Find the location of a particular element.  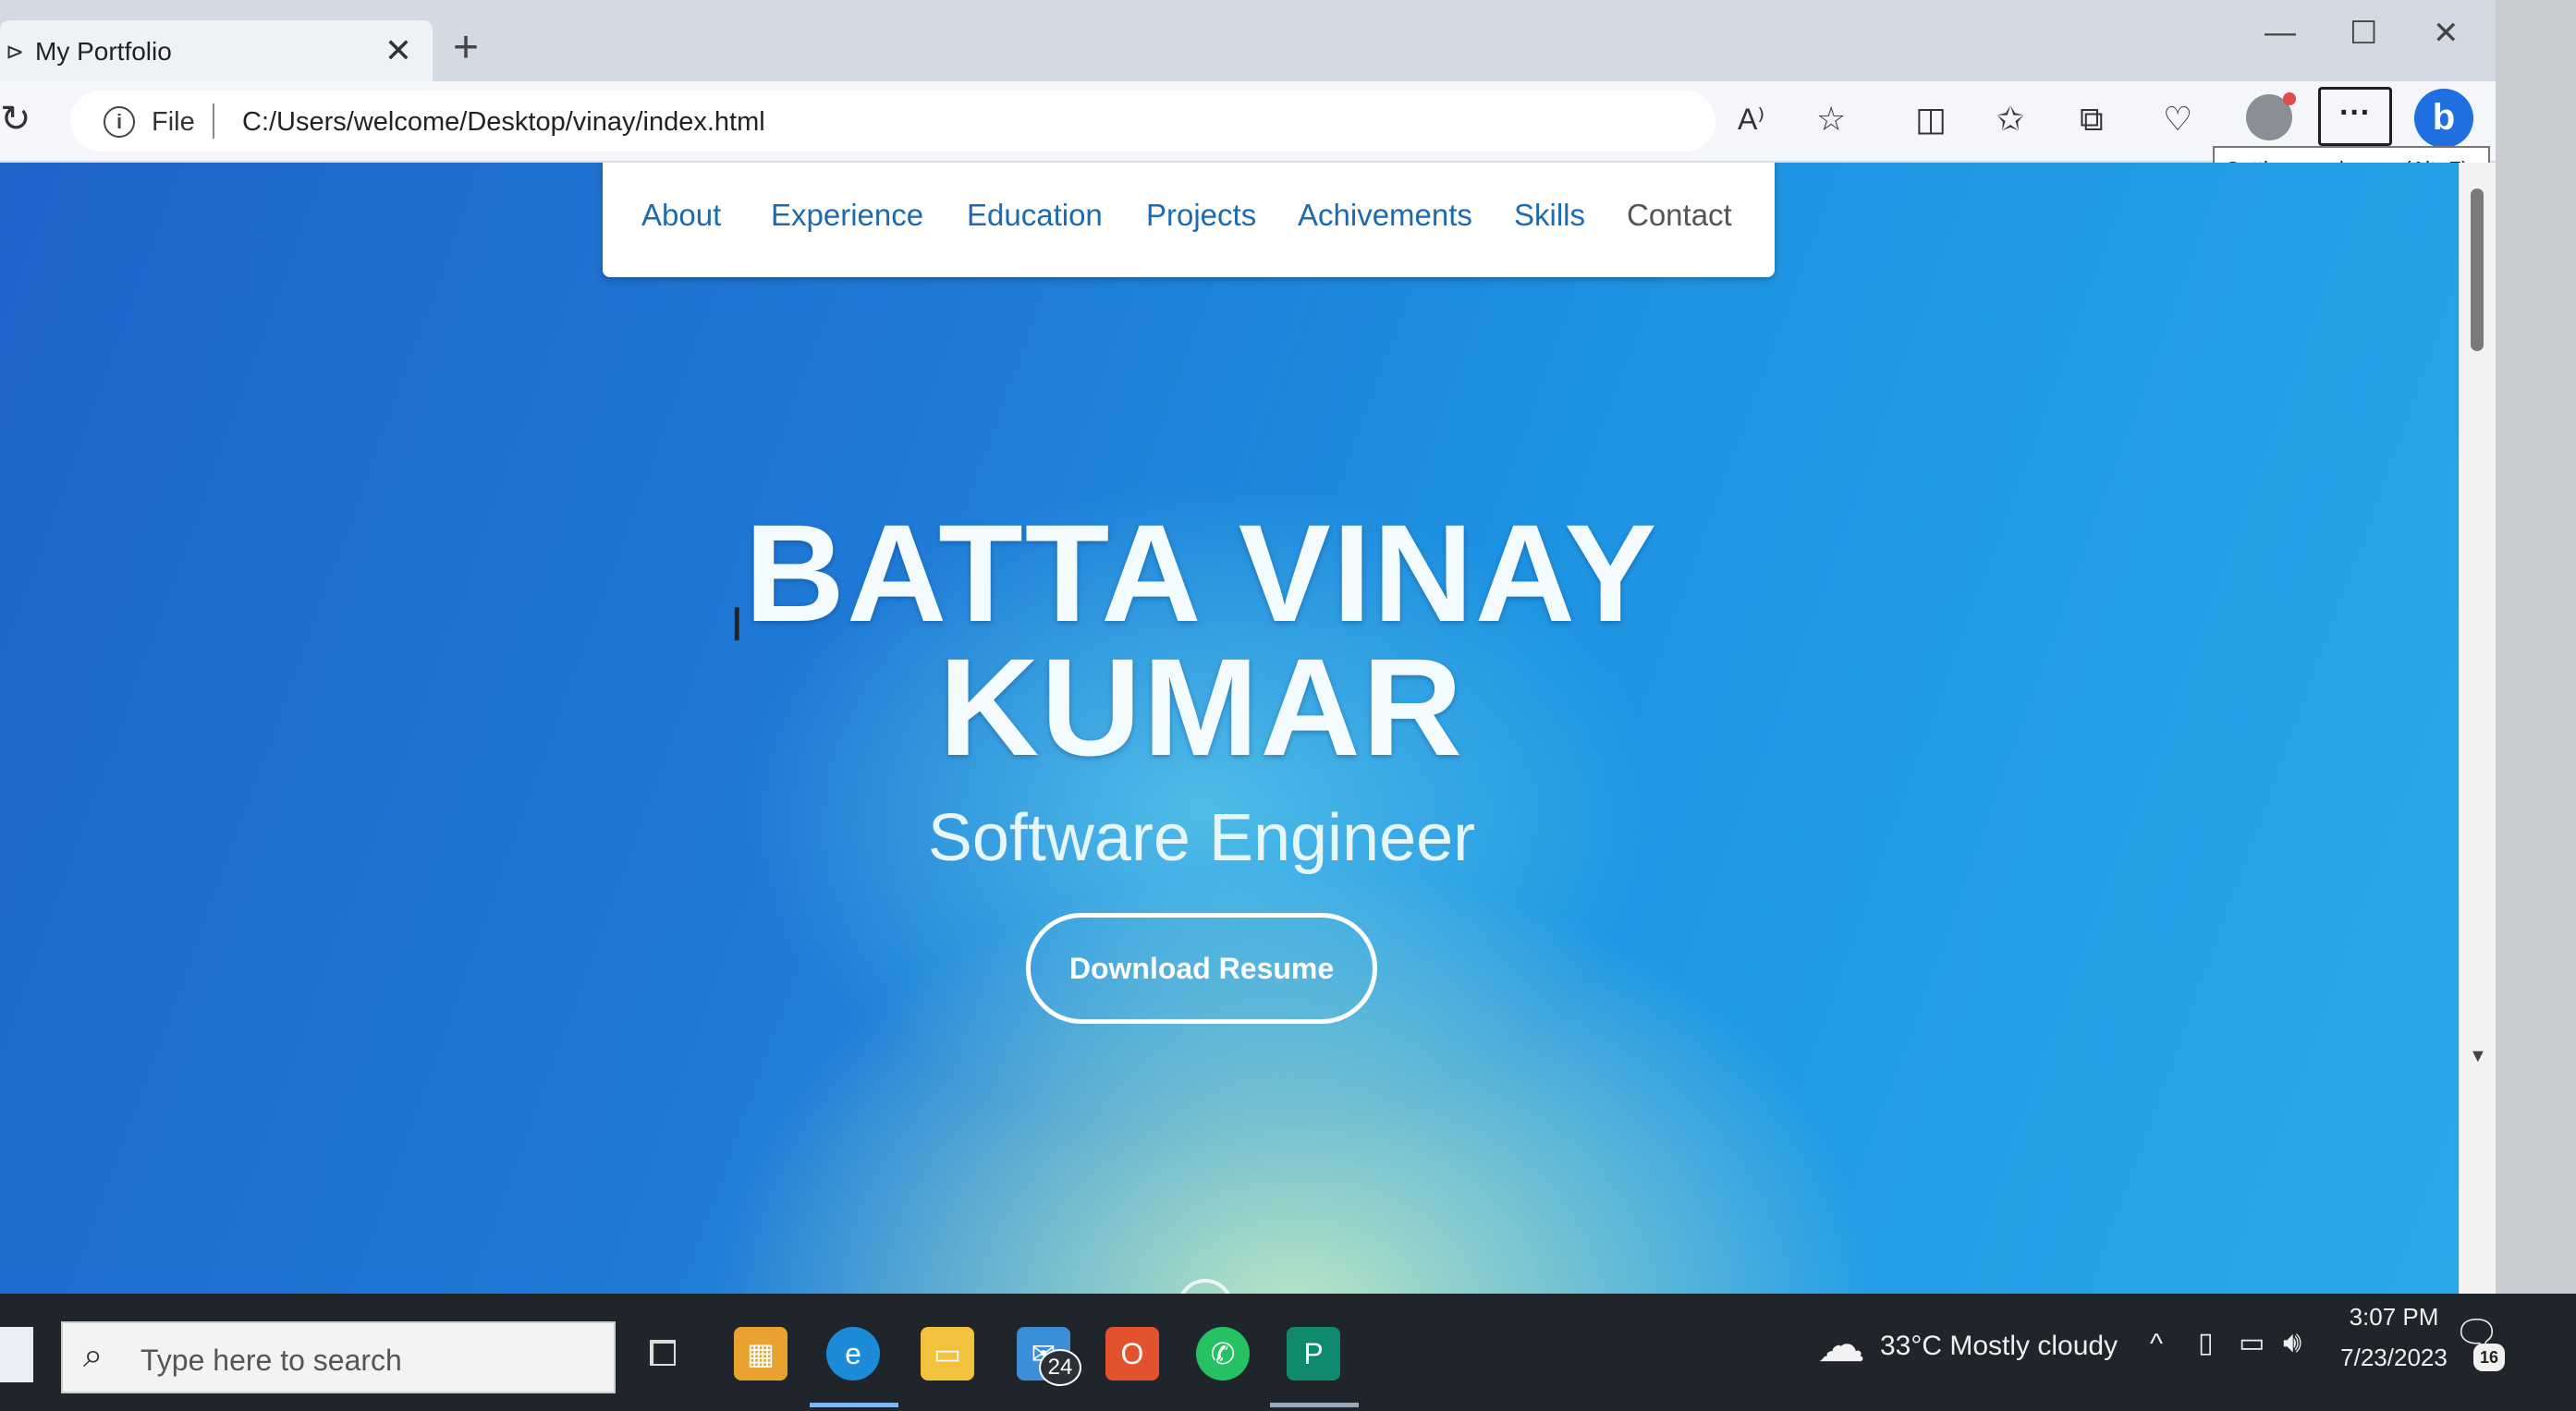

nav-link-achivements: Achivements is located at coordinates (1385, 216).